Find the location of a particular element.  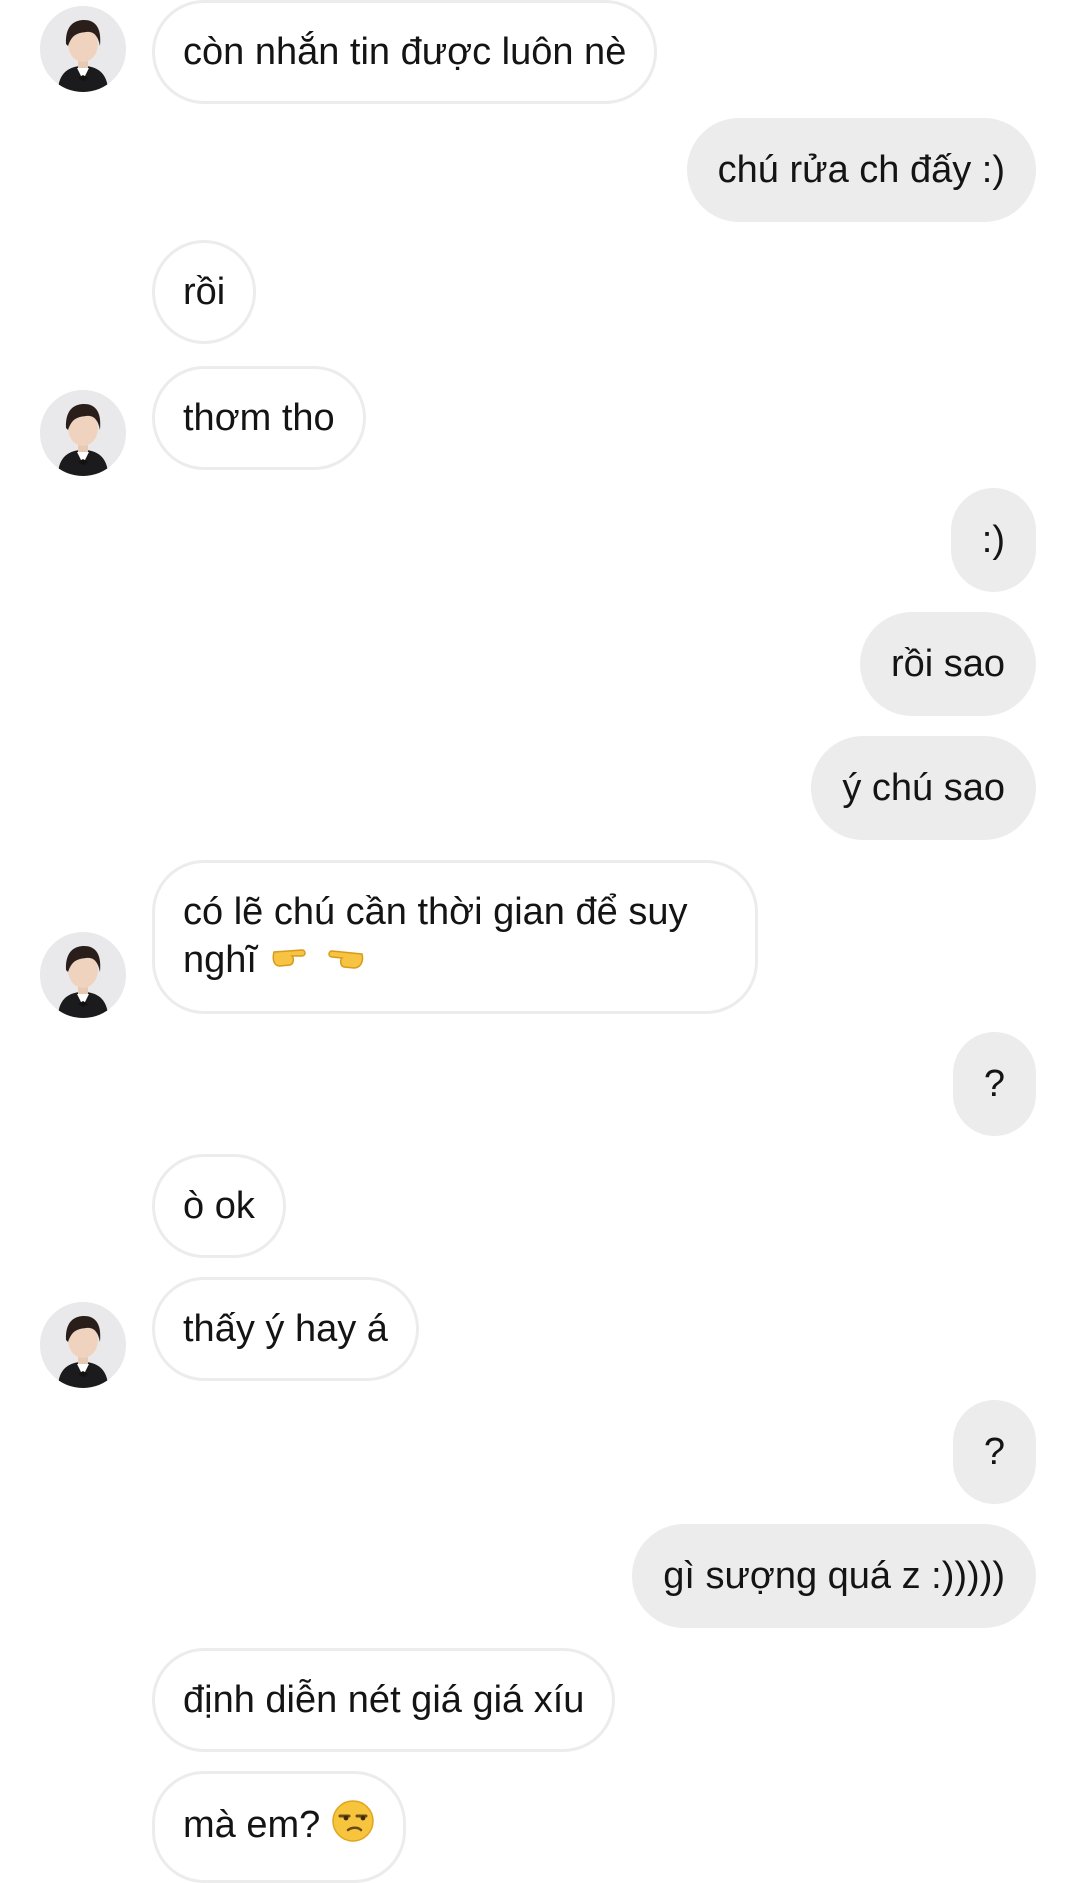

unamused-face-emoji-icon is located at coordinates (353, 1827).